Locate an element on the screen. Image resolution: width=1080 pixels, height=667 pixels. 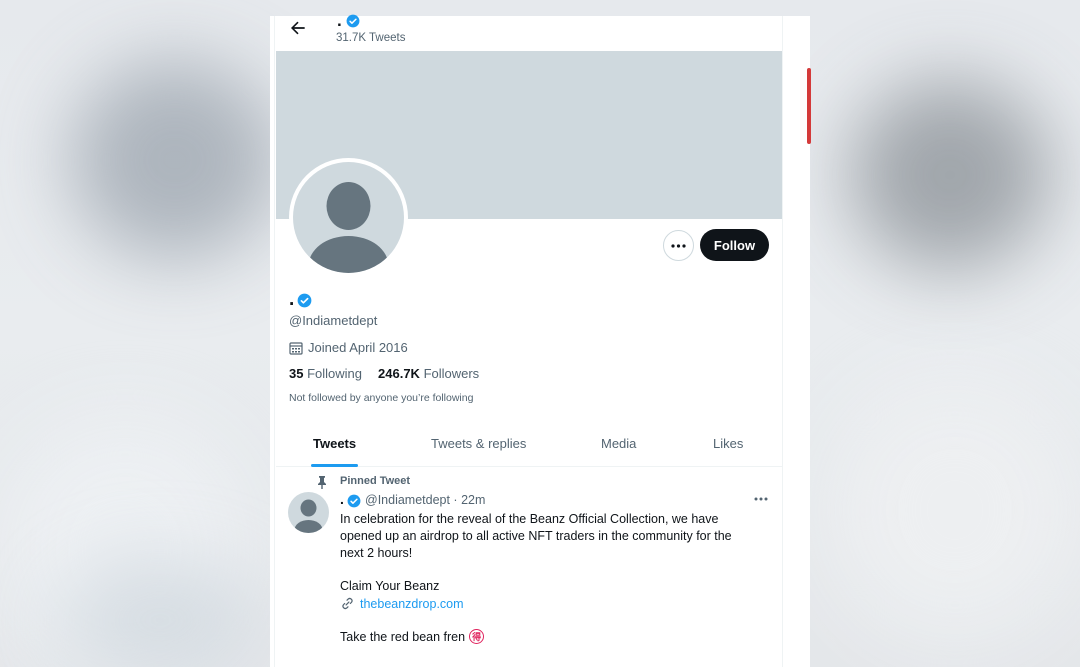
tweet-red-bean-line: Take the red bean fren 得 is located at coordinates (412, 636).